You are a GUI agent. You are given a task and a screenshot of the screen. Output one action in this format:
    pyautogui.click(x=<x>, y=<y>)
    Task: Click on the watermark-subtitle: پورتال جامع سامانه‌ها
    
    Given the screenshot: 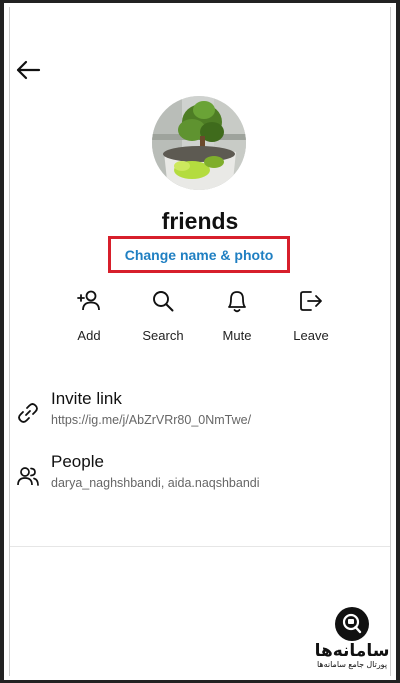 What is the action you would take?
    pyautogui.click(x=352, y=664)
    